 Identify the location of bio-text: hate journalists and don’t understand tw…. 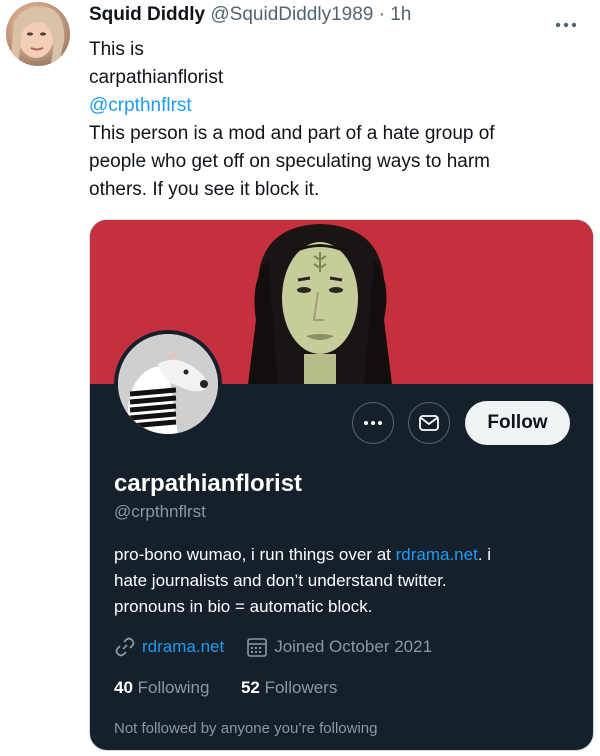
(280, 580).